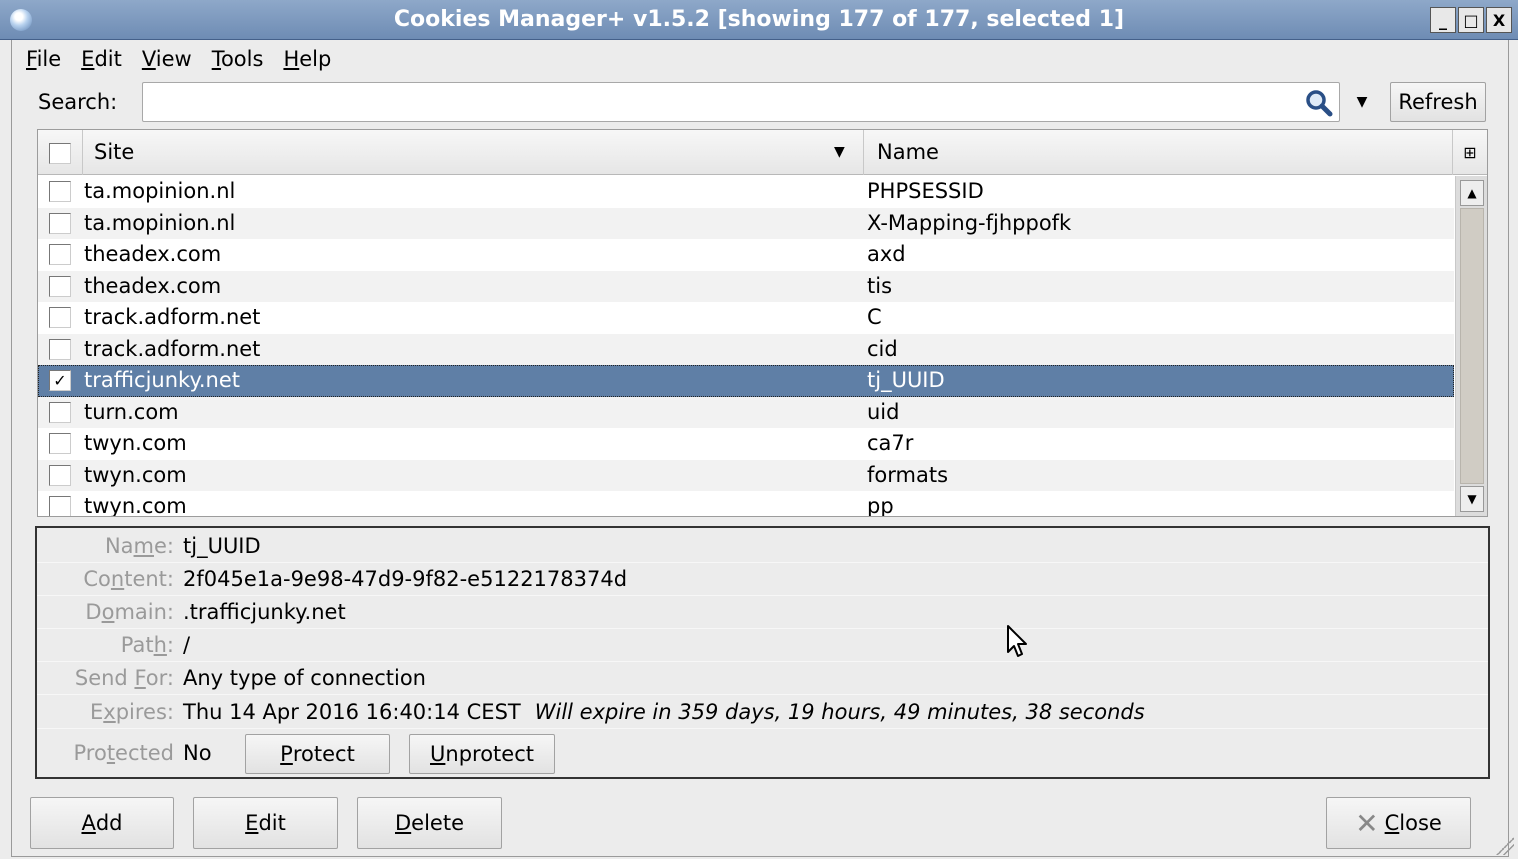 This screenshot has width=1518, height=859. I want to click on table-row: twyn.com ca7r, so click(746, 444).